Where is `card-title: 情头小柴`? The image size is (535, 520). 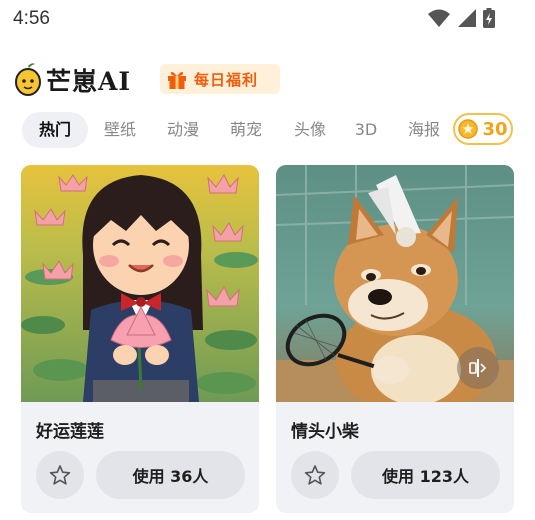
card-title: 情头小柴 is located at coordinates (325, 432).